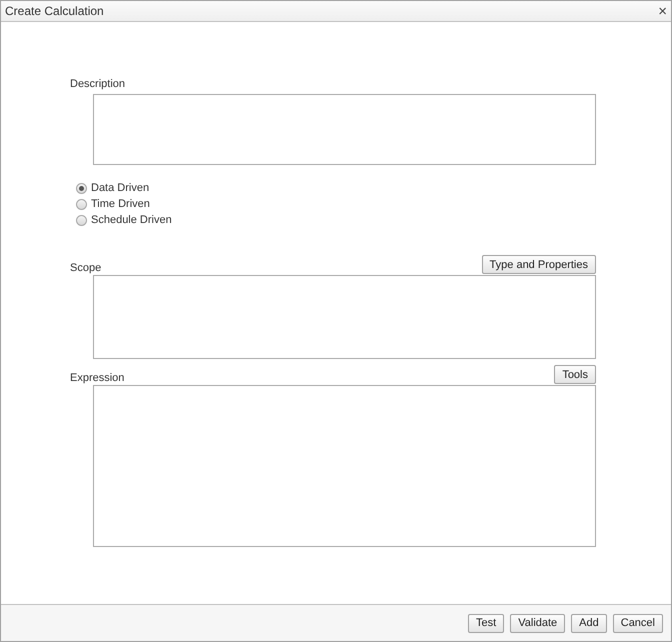 This screenshot has width=672, height=642. What do you see at coordinates (344, 129) in the screenshot?
I see `description-field` at bounding box center [344, 129].